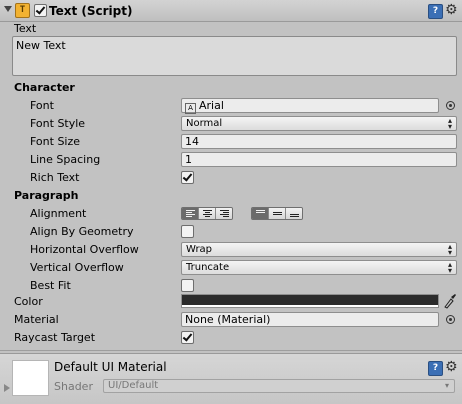 The height and width of the screenshot is (404, 462). I want to click on best-fit-label: Best Fit, so click(50, 285).